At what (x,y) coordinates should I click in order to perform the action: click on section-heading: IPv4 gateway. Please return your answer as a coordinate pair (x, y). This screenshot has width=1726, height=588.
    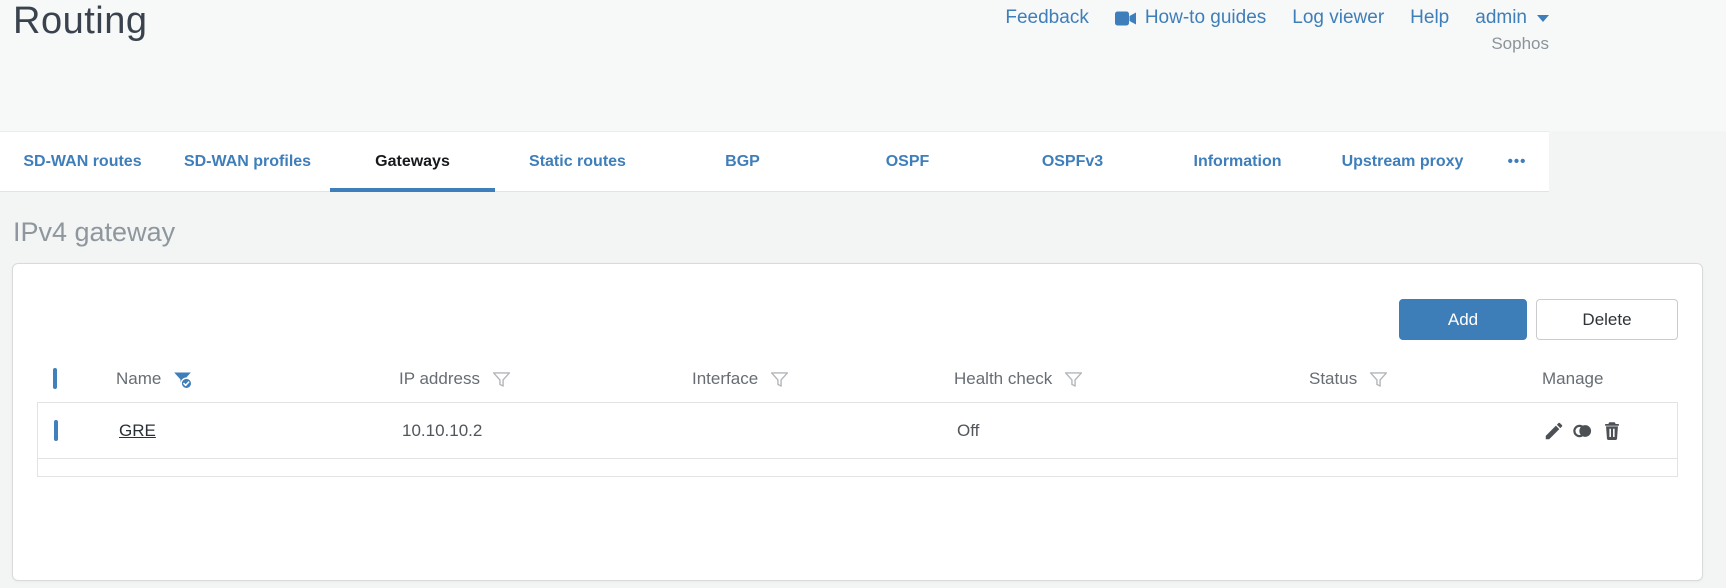
    Looking at the image, I should click on (94, 232).